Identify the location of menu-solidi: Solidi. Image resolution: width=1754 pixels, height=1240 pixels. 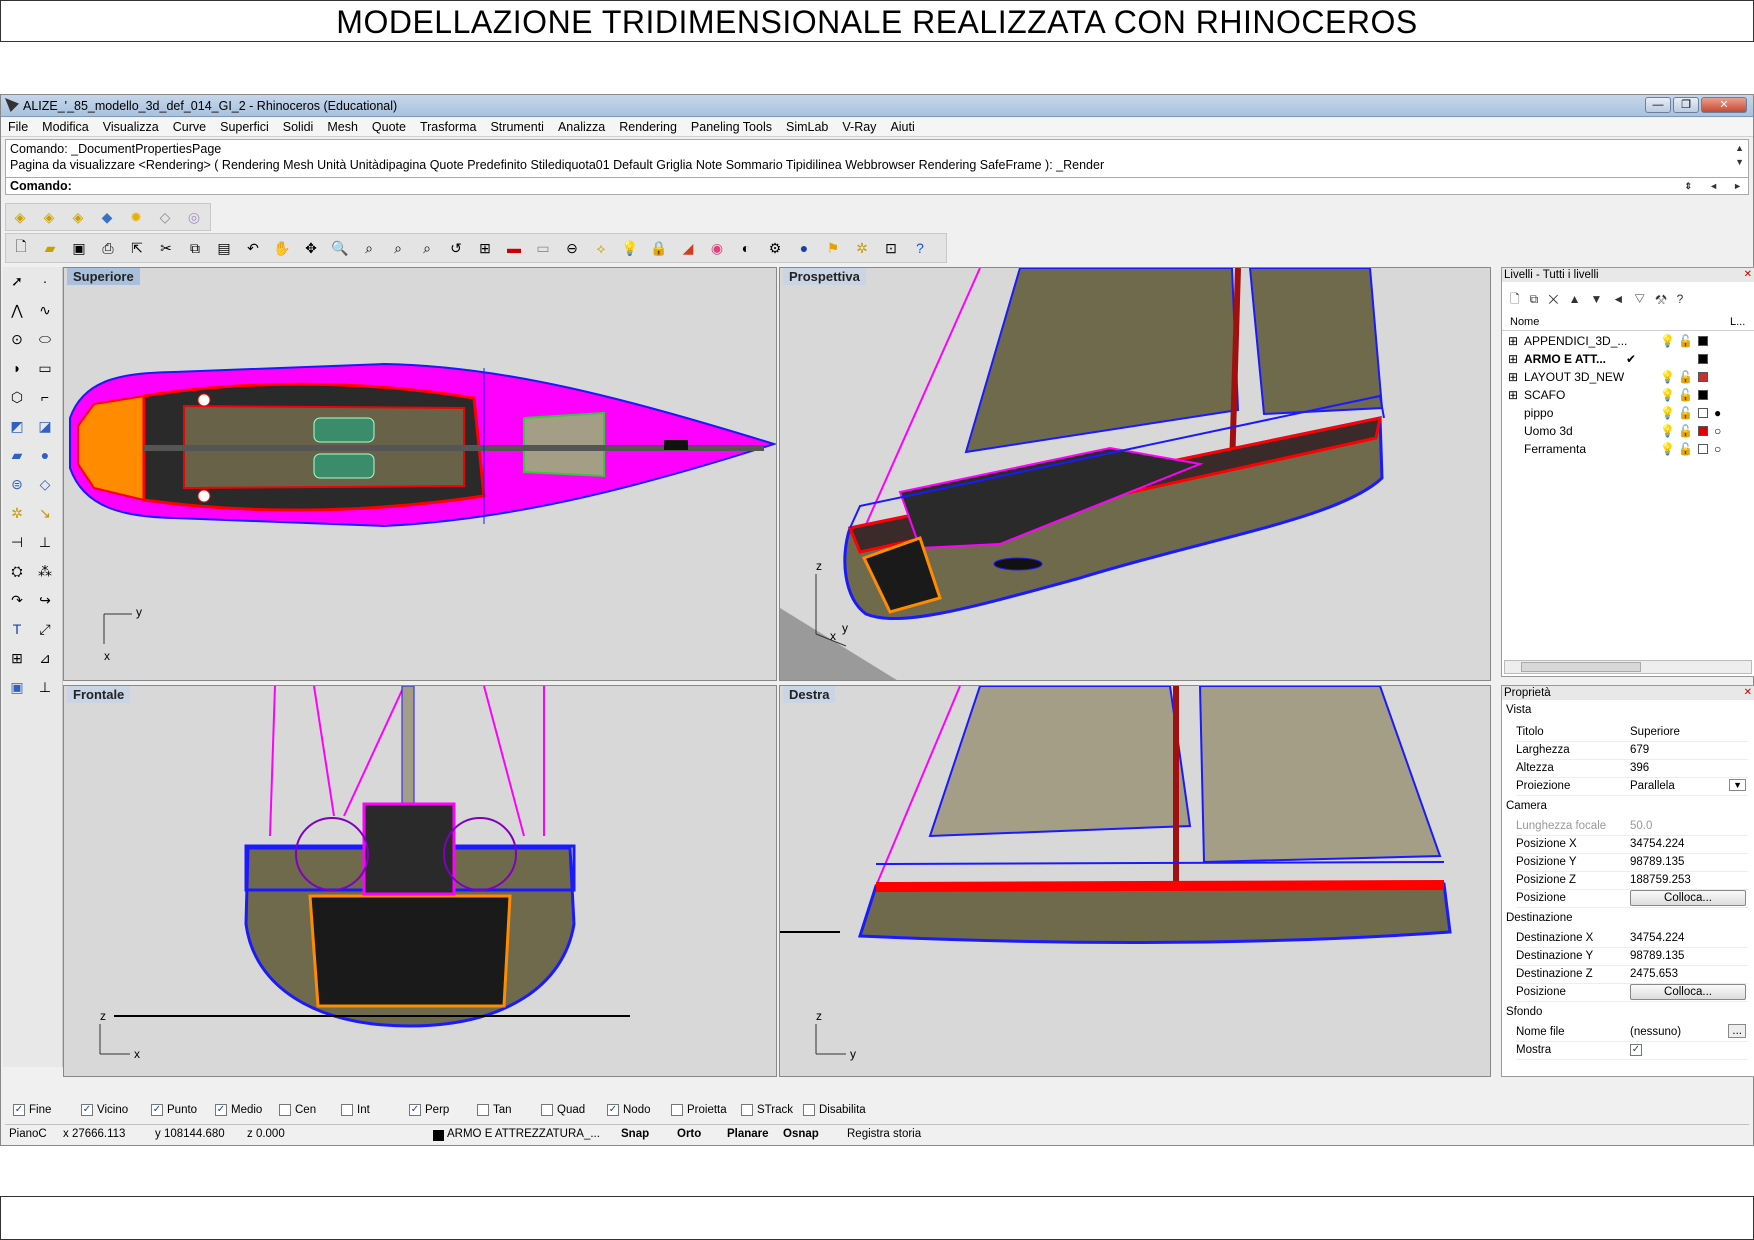
(298, 127).